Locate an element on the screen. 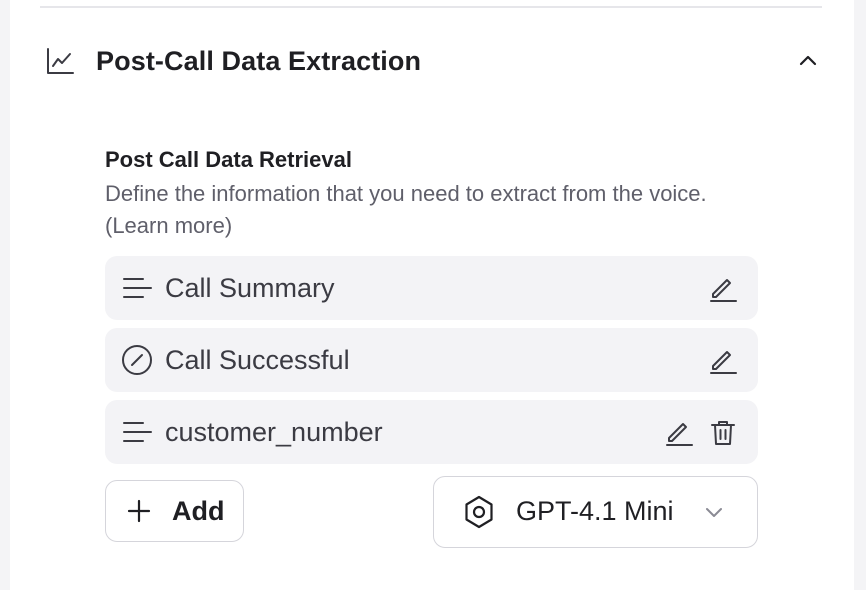  section-header: Post-Call Data Extraction is located at coordinates (434, 61).